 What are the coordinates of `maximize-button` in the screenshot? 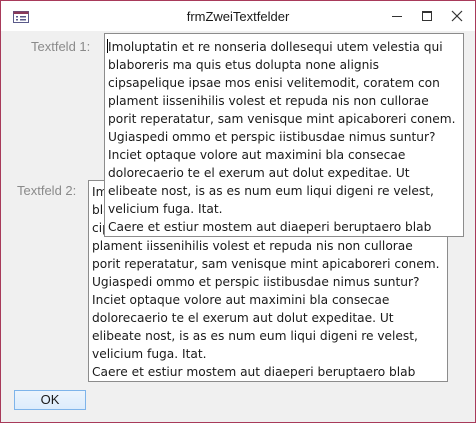 It's located at (427, 16).